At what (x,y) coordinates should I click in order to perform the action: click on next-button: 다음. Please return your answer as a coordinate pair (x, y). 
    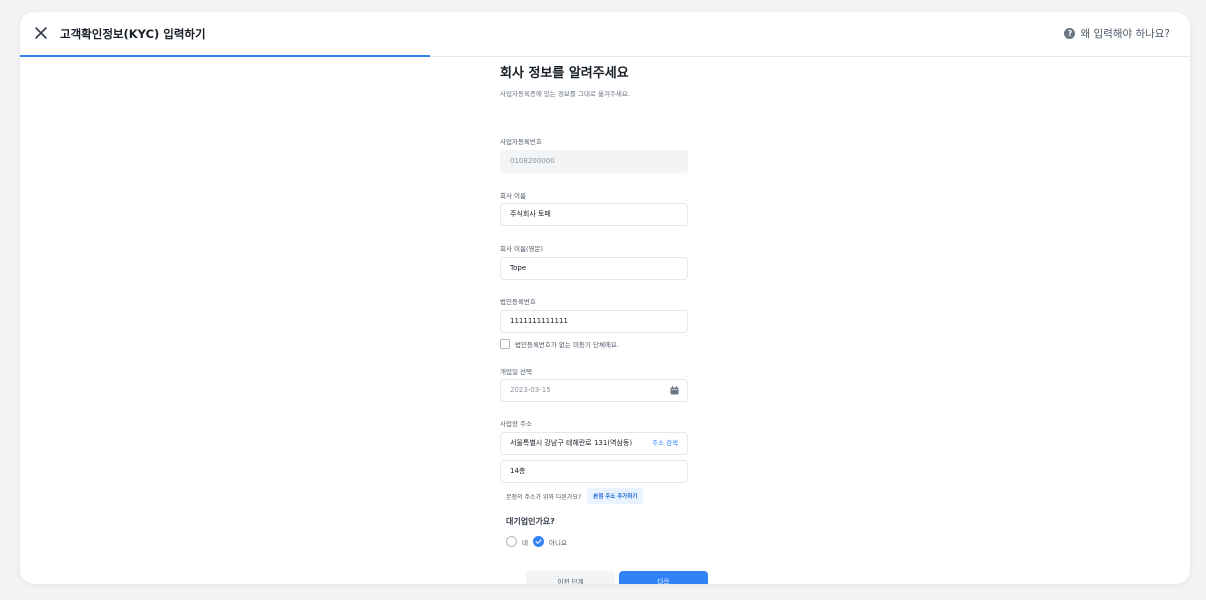
    Looking at the image, I should click on (663, 577).